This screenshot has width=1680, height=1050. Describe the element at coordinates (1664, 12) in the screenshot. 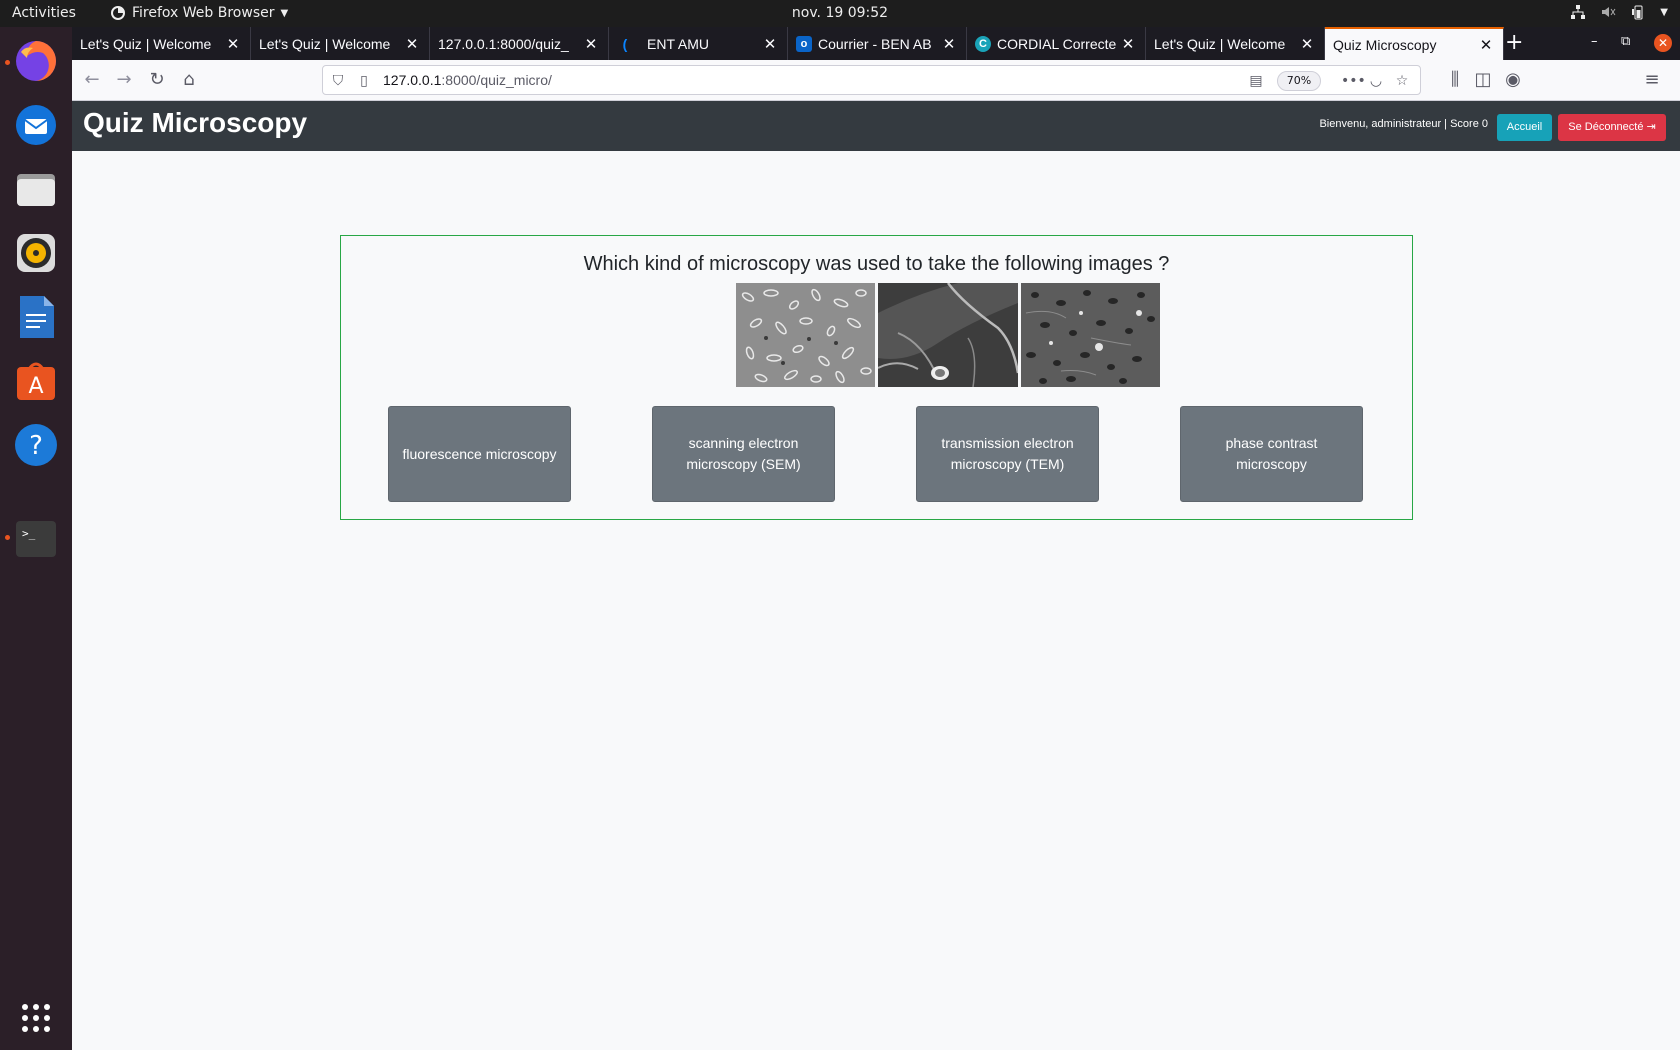

I see `chevron-down-icon: ▼` at that location.